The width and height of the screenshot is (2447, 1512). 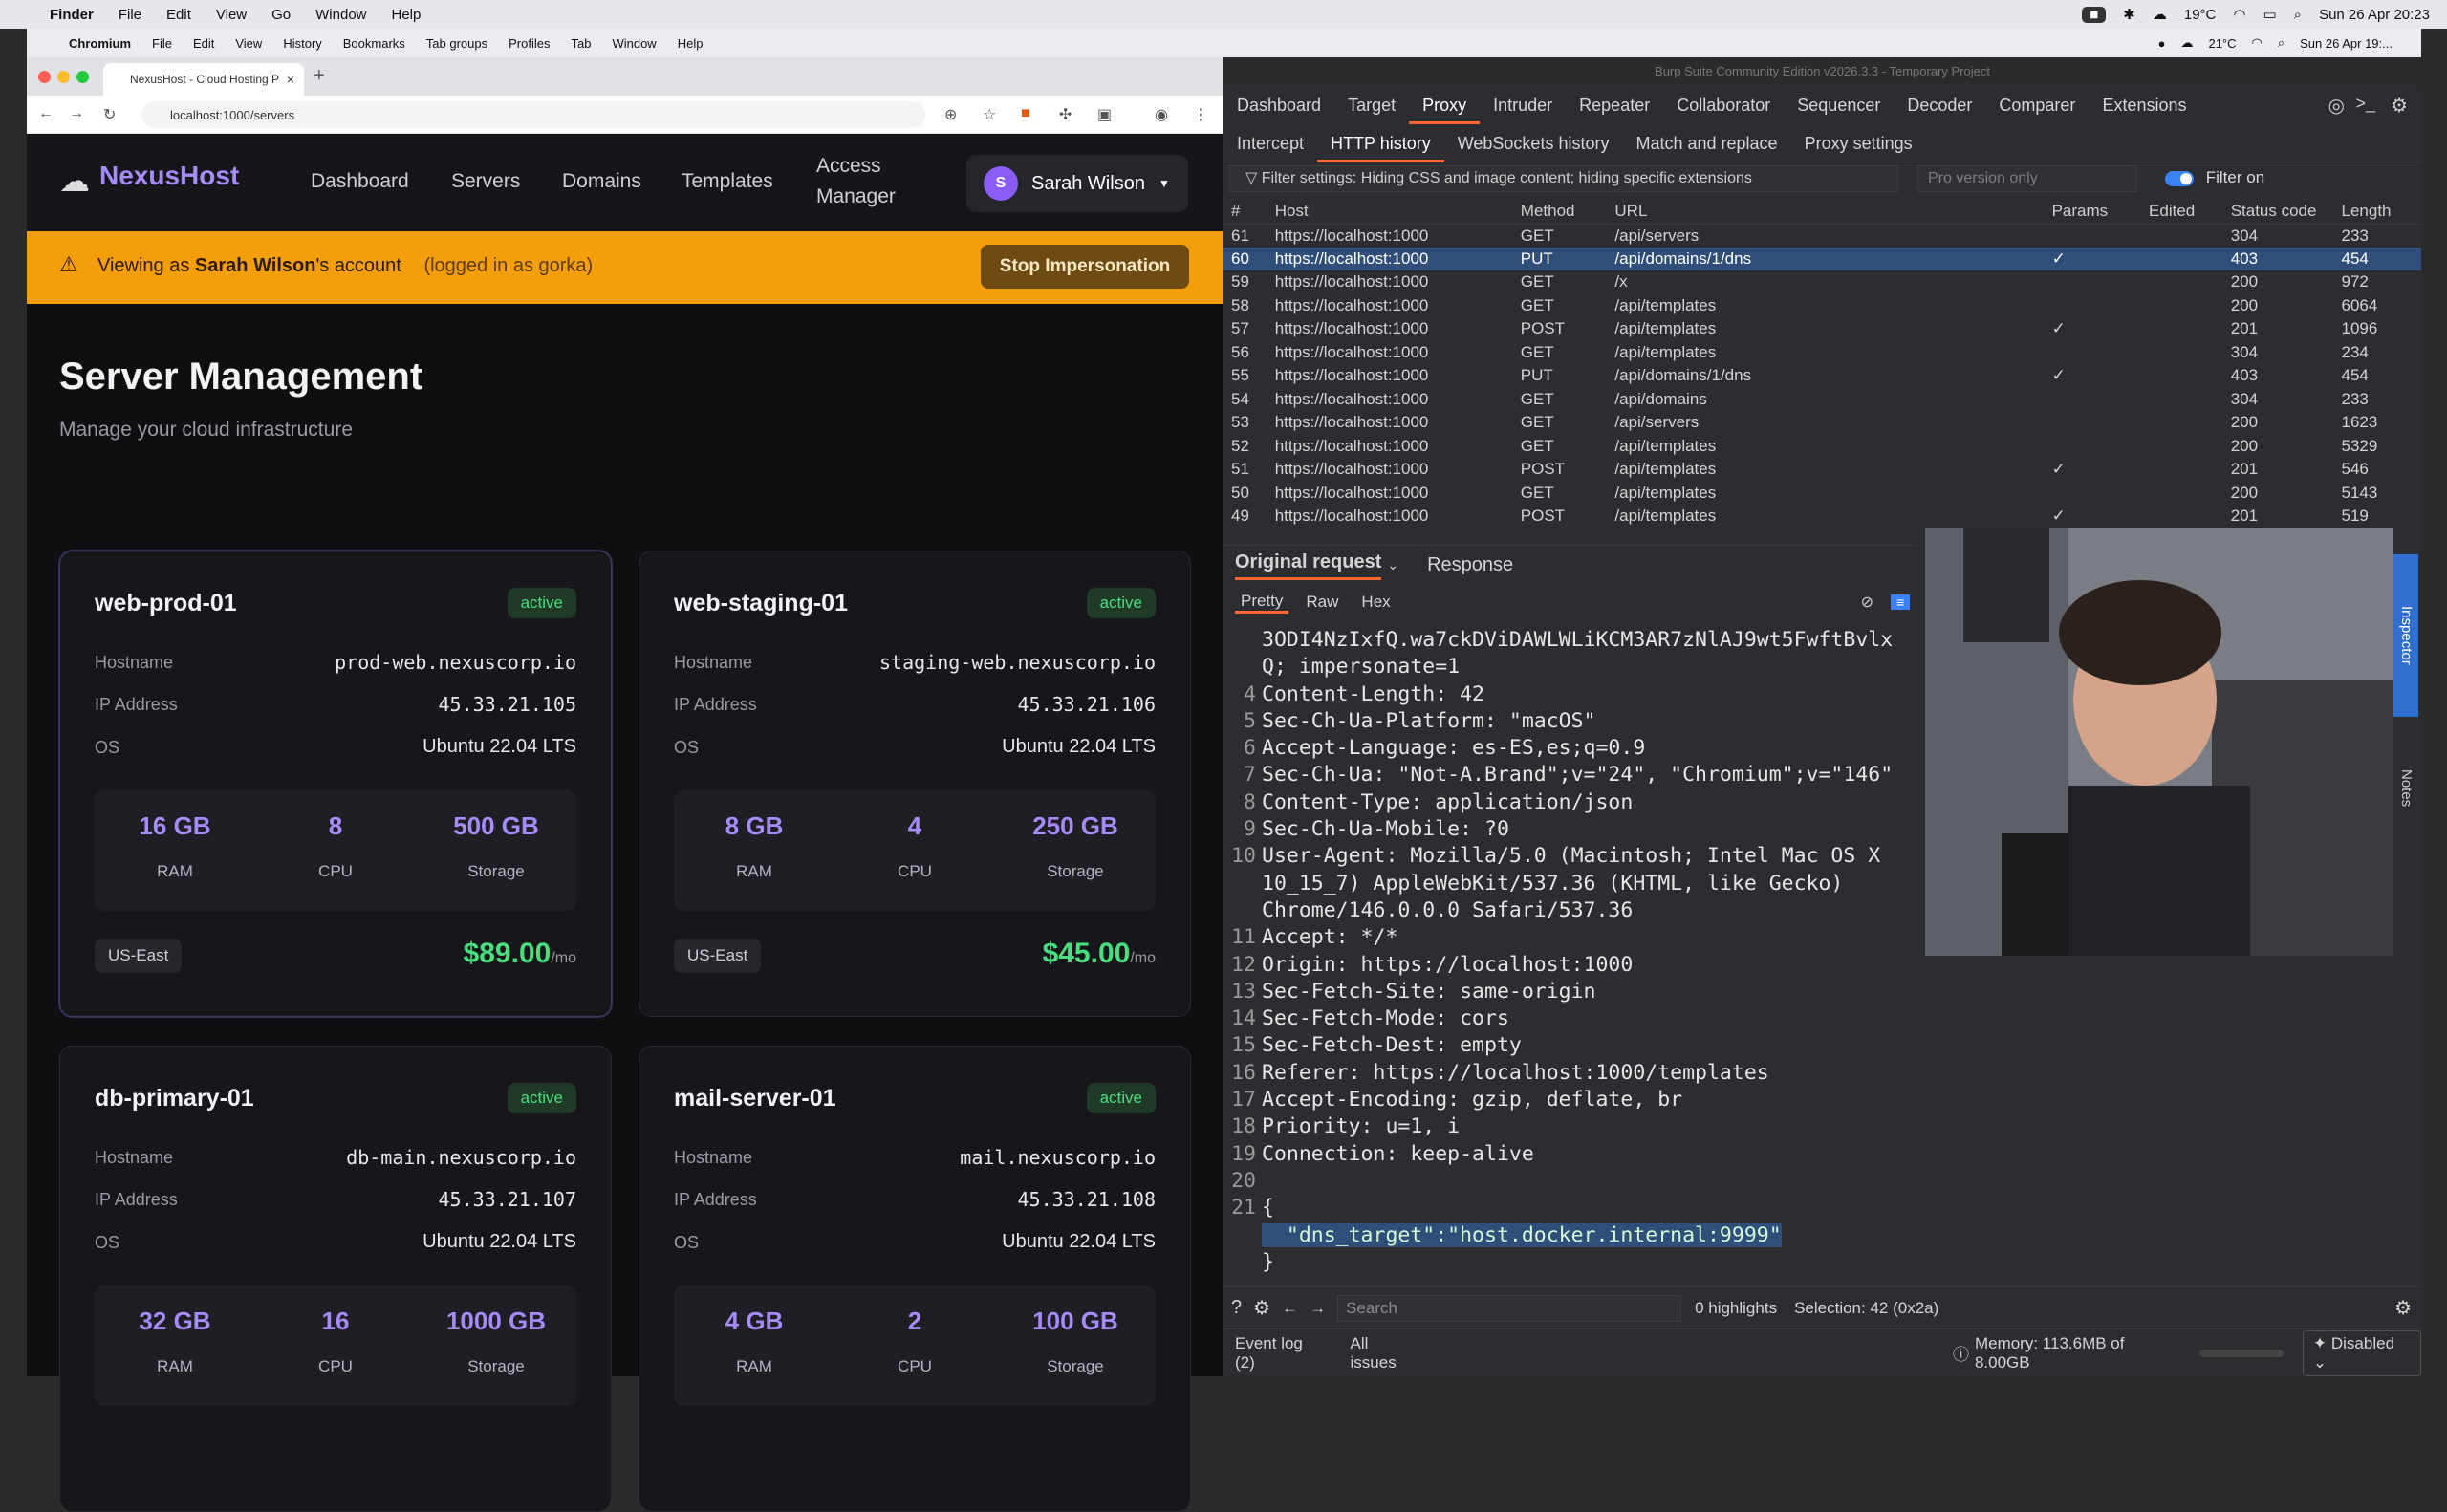 I want to click on chevron-down-icon: ⌄, so click(x=1392, y=565).